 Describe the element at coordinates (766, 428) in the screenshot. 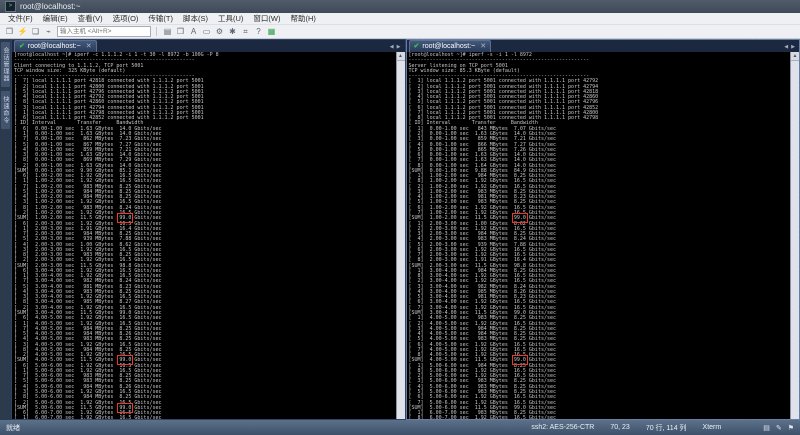

I see `layout-icon: ▤` at that location.